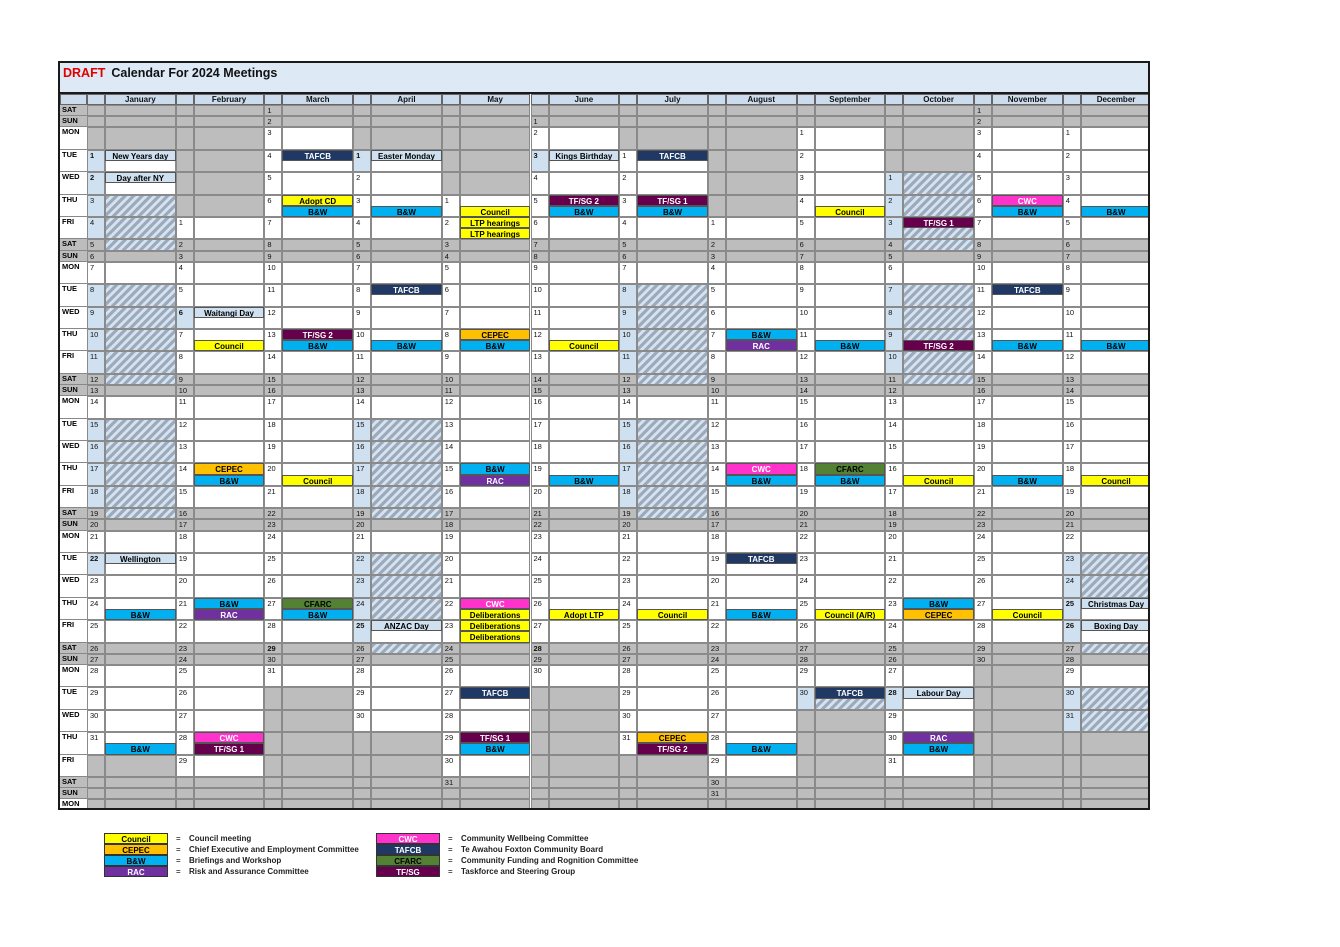 This screenshot has width=1340, height=947. Describe the element at coordinates (584, 615) in the screenshot. I see `meeting-adopt-ltp: Adopt LTP` at that location.